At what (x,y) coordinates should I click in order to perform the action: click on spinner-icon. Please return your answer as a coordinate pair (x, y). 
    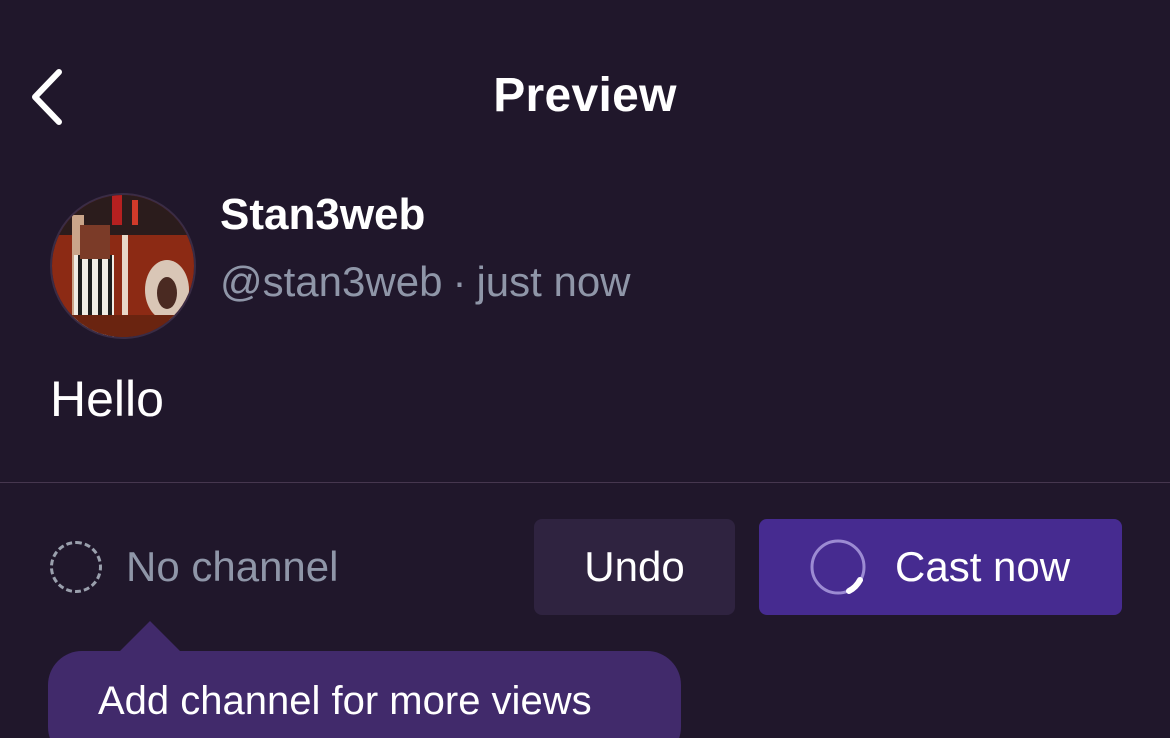
    Looking at the image, I should click on (838, 567).